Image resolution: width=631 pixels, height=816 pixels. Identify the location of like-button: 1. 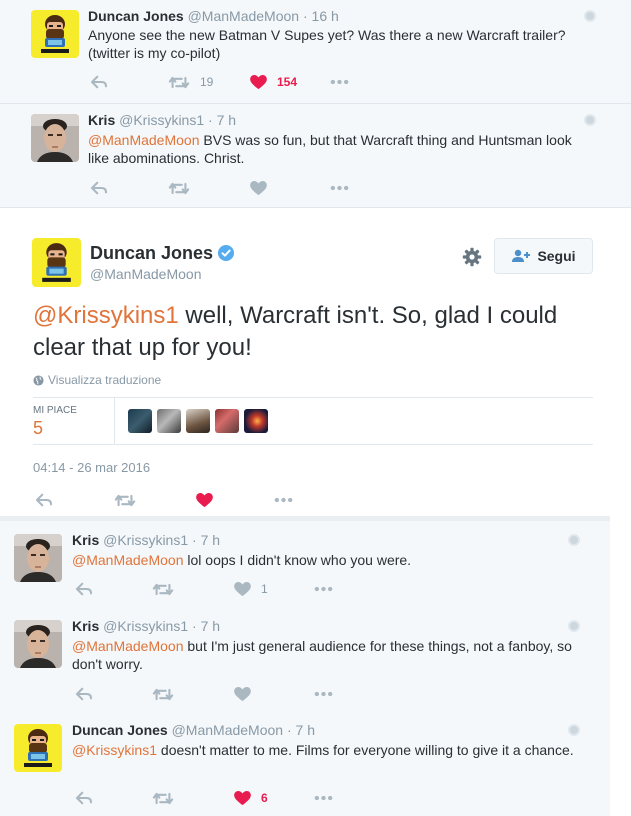
(251, 589).